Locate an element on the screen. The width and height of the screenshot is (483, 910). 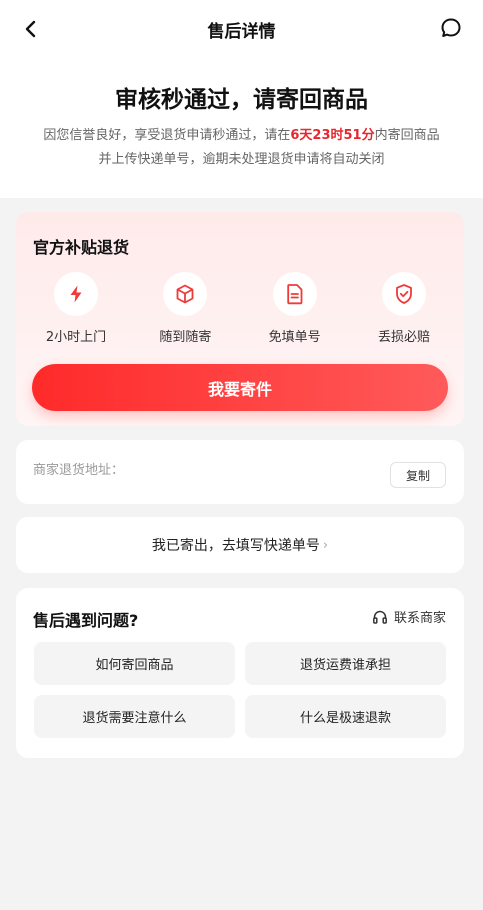
feature-label: 随到随寄 is located at coordinates (185, 337).